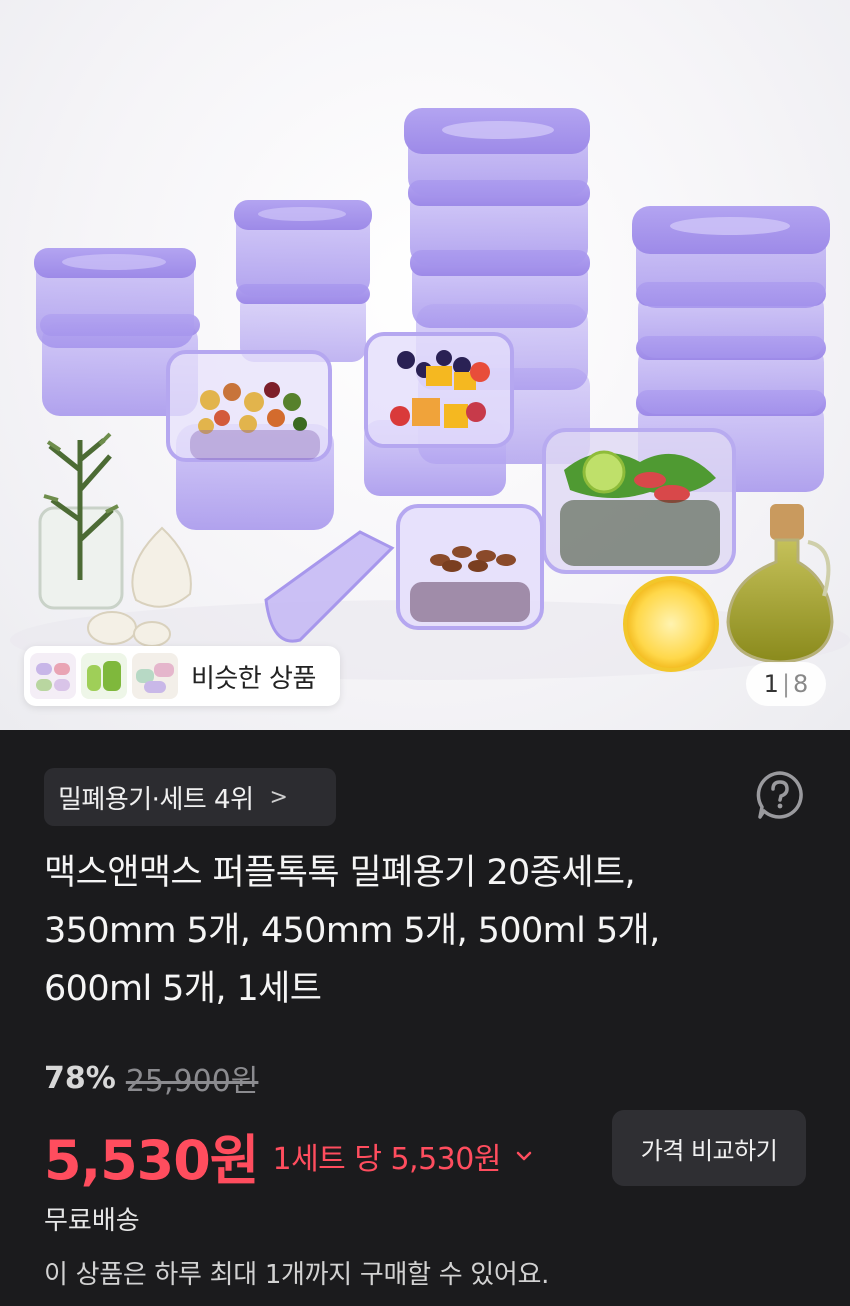 Image resolution: width=850 pixels, height=1306 pixels. Describe the element at coordinates (151, 1160) in the screenshot. I see `sale-price: 5,530원` at that location.